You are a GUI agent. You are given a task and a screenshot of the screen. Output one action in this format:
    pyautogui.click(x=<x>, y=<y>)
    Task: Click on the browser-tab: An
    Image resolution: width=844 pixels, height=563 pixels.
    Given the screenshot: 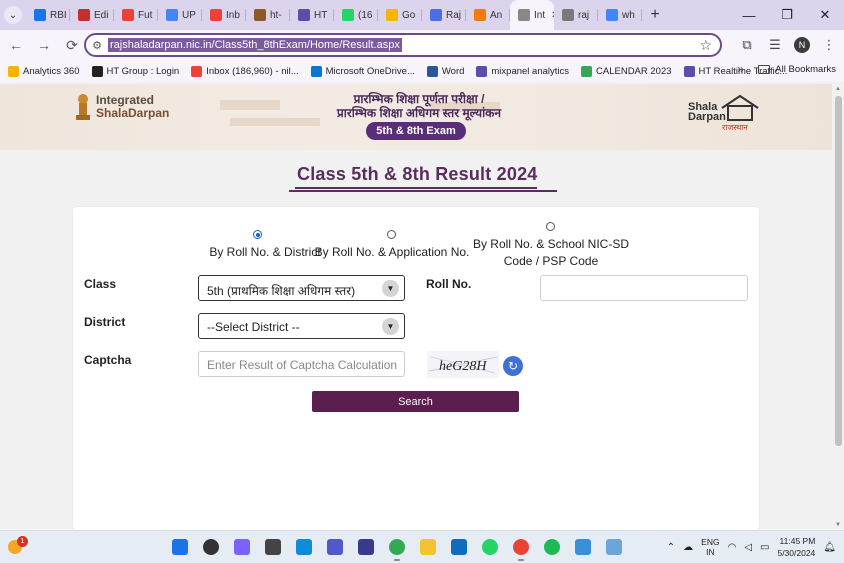 What is the action you would take?
    pyautogui.click(x=488, y=15)
    